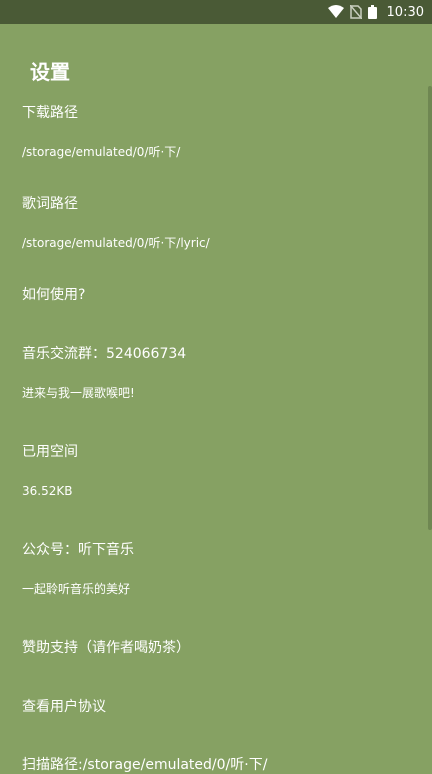 This screenshot has height=774, width=432. What do you see at coordinates (405, 12) in the screenshot?
I see `status-time: 10:30` at bounding box center [405, 12].